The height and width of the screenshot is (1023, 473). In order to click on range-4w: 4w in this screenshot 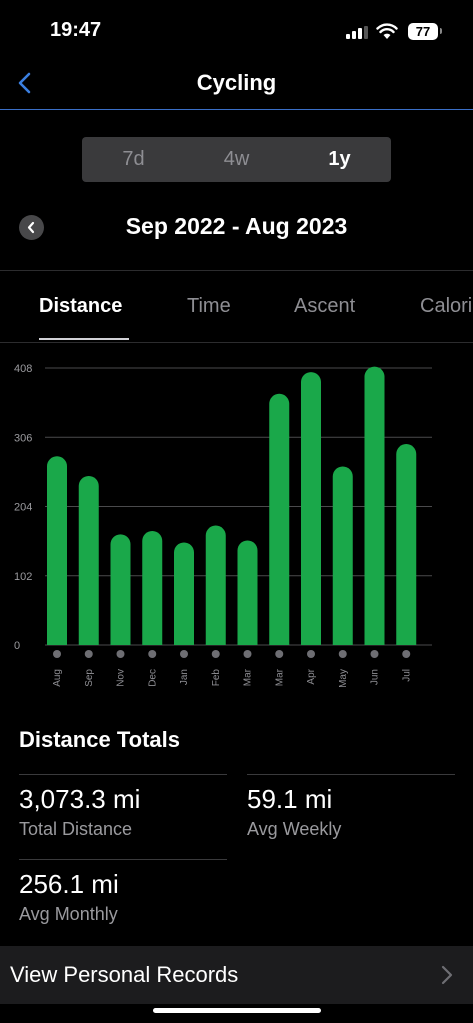, I will do `click(236, 159)`.